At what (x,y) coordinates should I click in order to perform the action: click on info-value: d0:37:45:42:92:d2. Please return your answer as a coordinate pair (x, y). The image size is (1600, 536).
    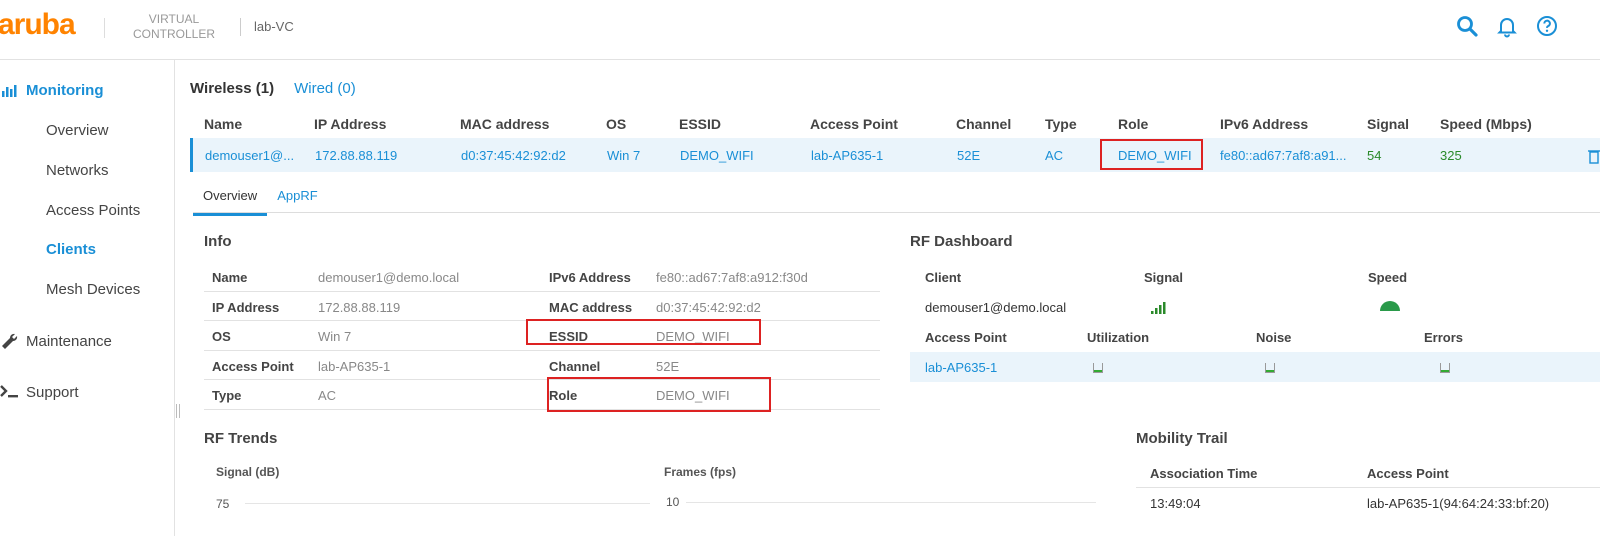
    Looking at the image, I should click on (708, 307).